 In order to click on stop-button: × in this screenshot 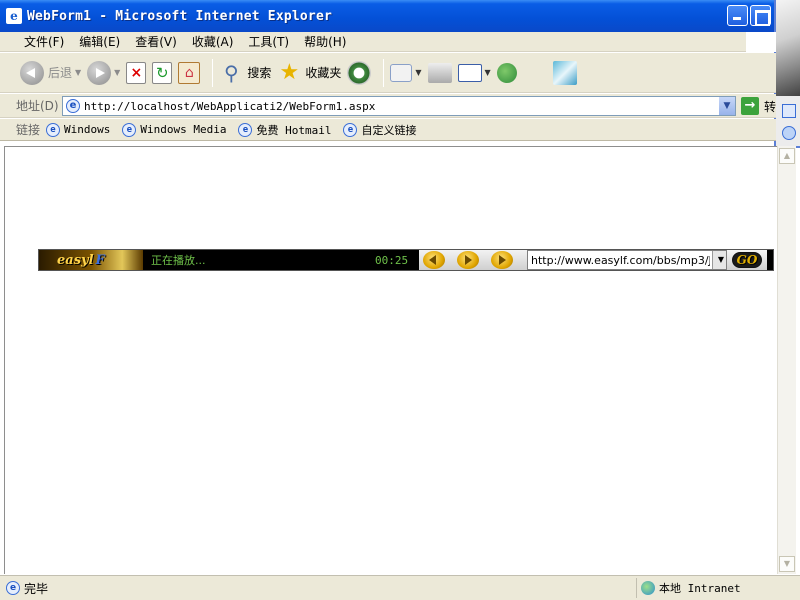, I will do `click(136, 73)`.